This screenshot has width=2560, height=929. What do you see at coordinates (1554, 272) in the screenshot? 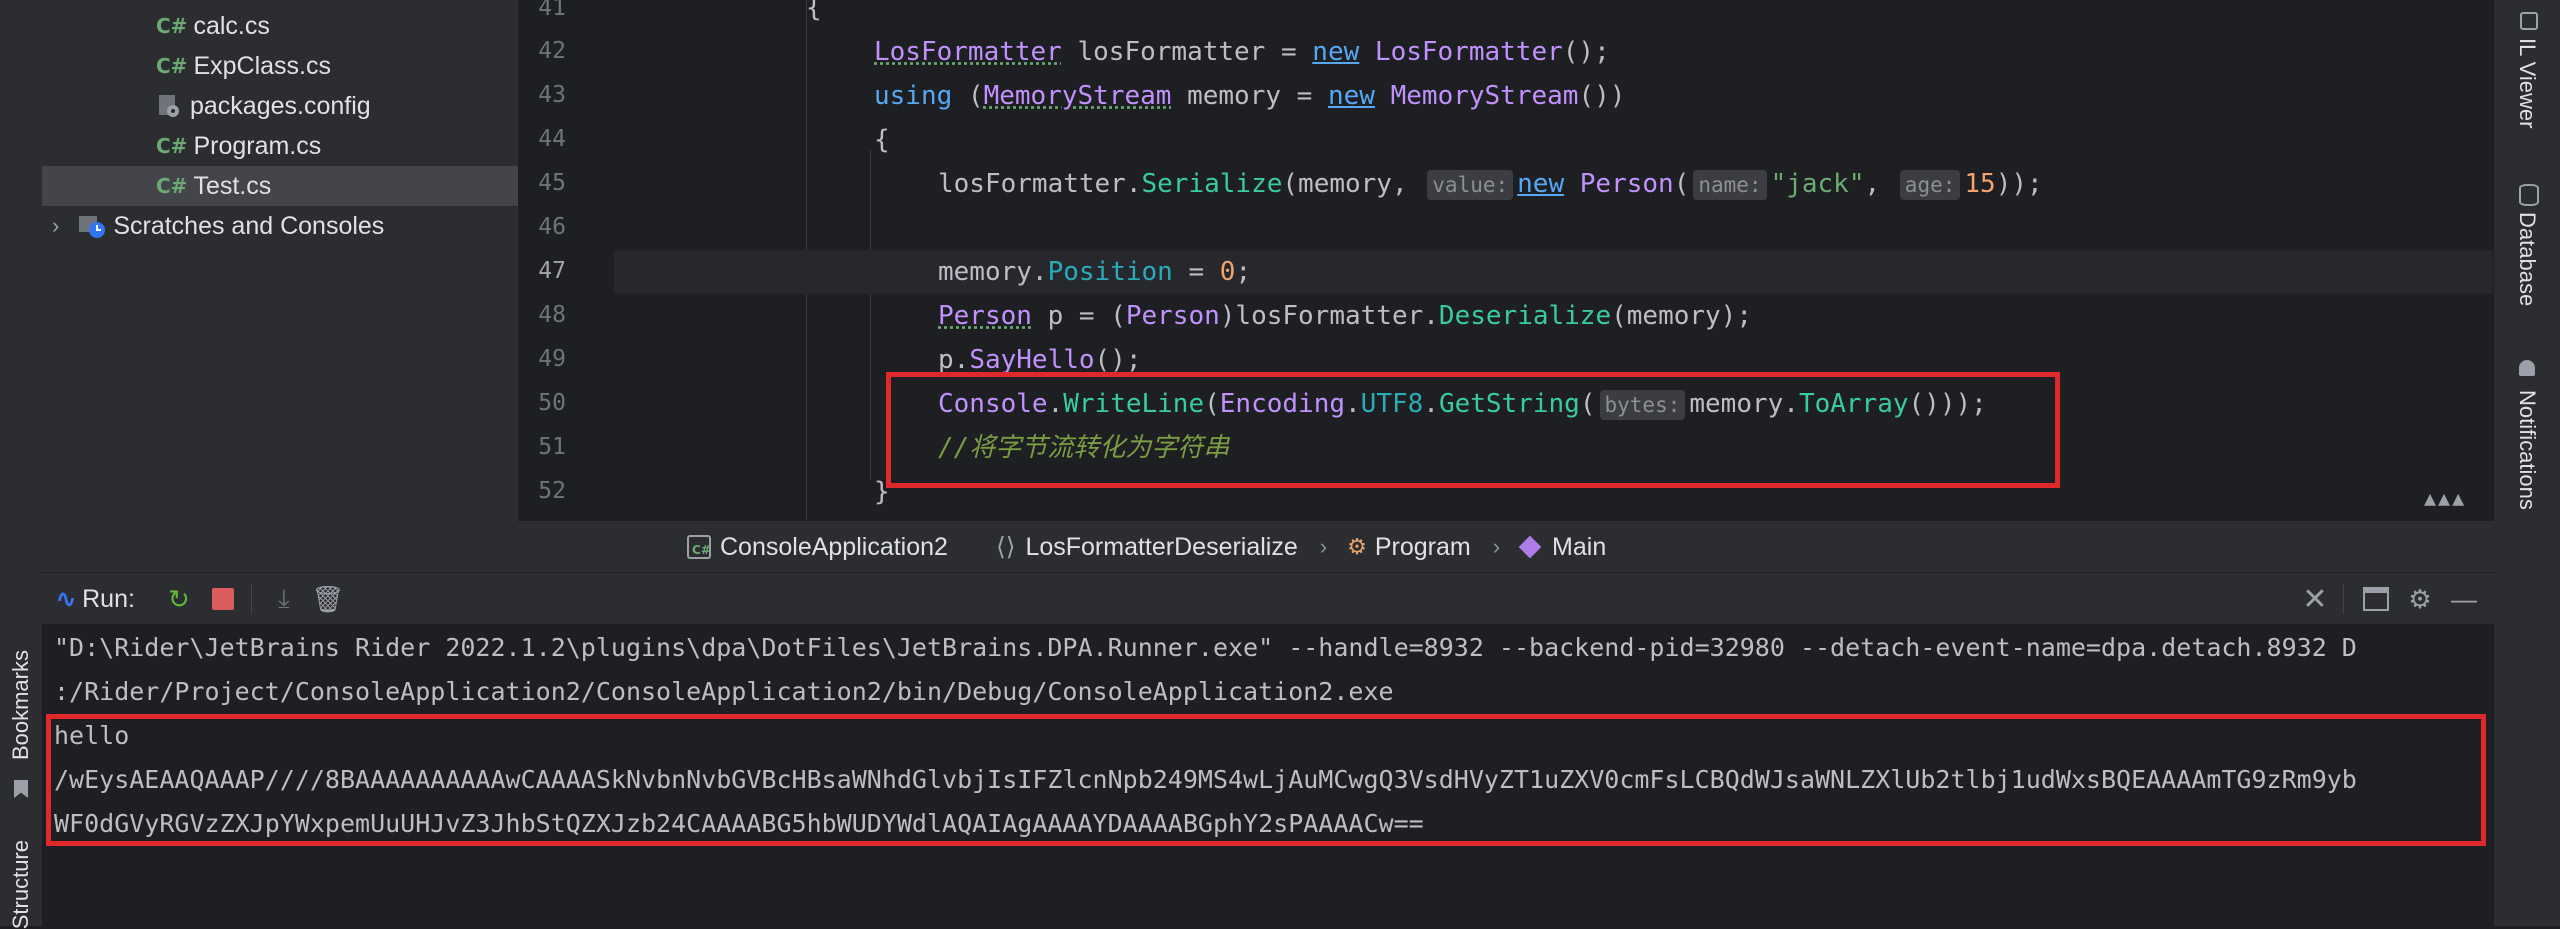
I see `code-line-47-current: memory.Position = 0;` at bounding box center [1554, 272].